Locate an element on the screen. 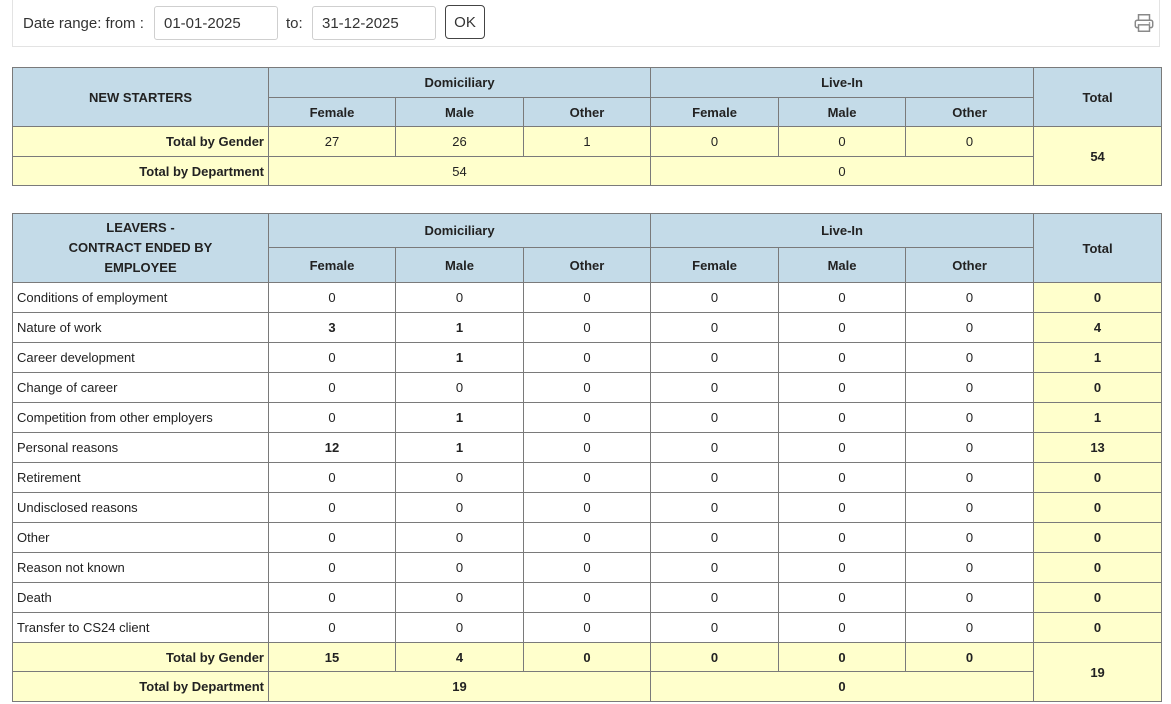 This screenshot has width=1171, height=704. table-row: Career development 0 1 0 0 0 0 1 is located at coordinates (587, 357).